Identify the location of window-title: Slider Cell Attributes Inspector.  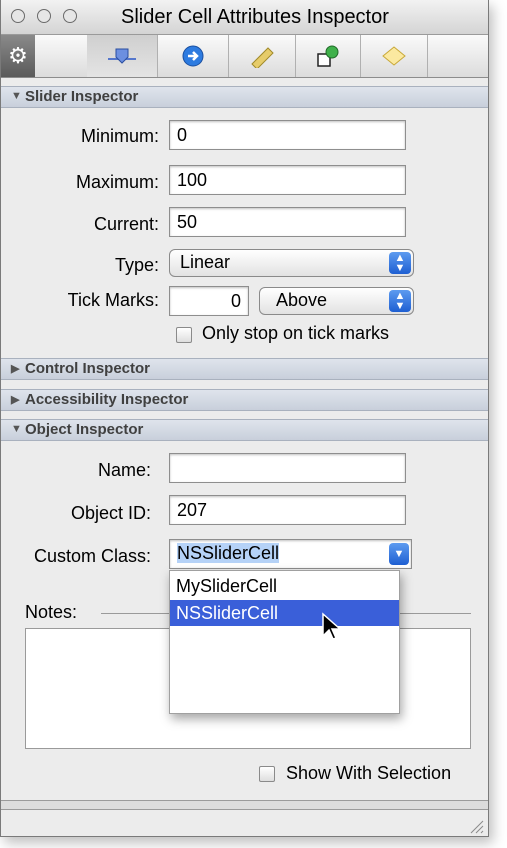
(255, 17).